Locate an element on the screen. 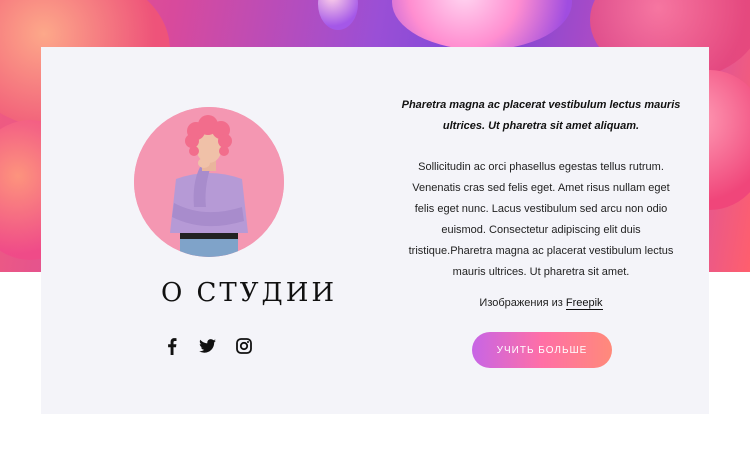  instagram-icon is located at coordinates (244, 346).